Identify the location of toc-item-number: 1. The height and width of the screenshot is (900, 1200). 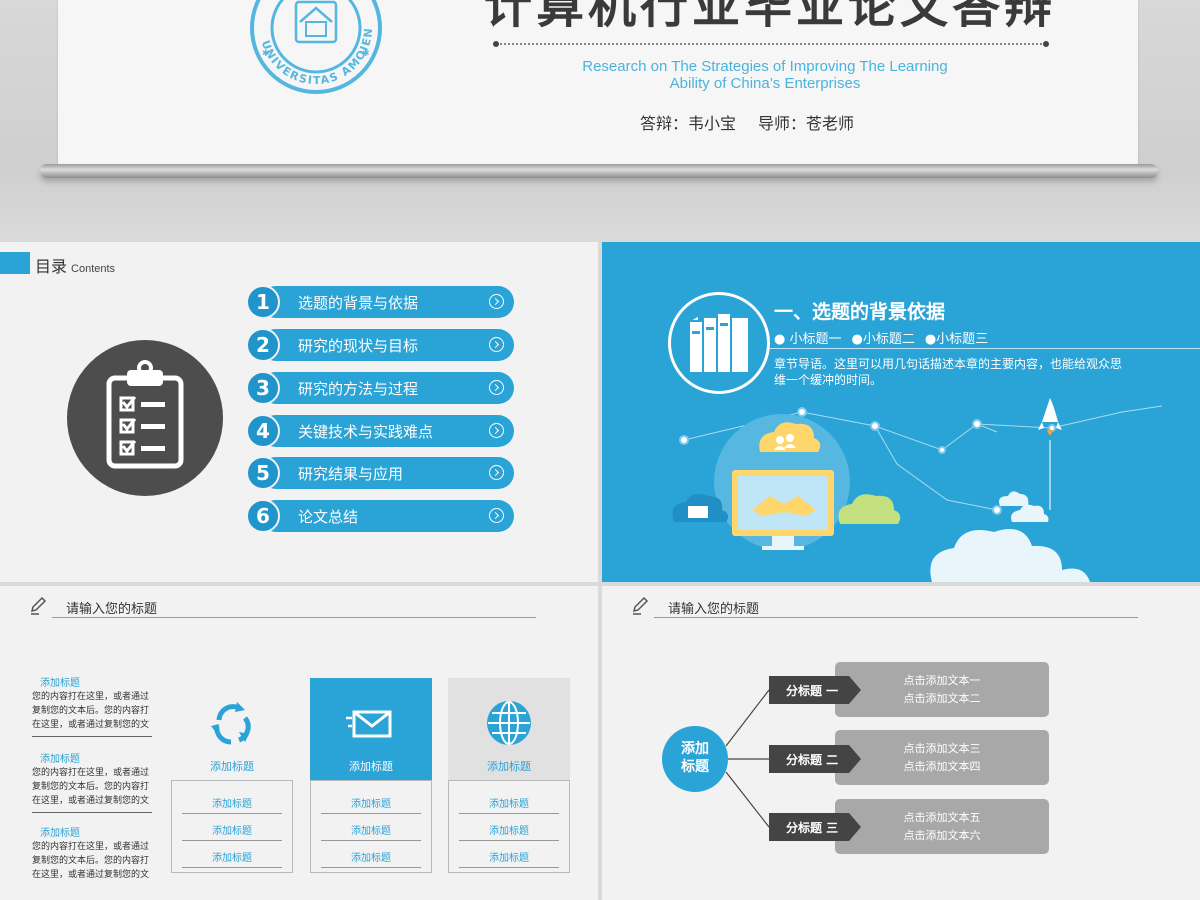
(263, 302).